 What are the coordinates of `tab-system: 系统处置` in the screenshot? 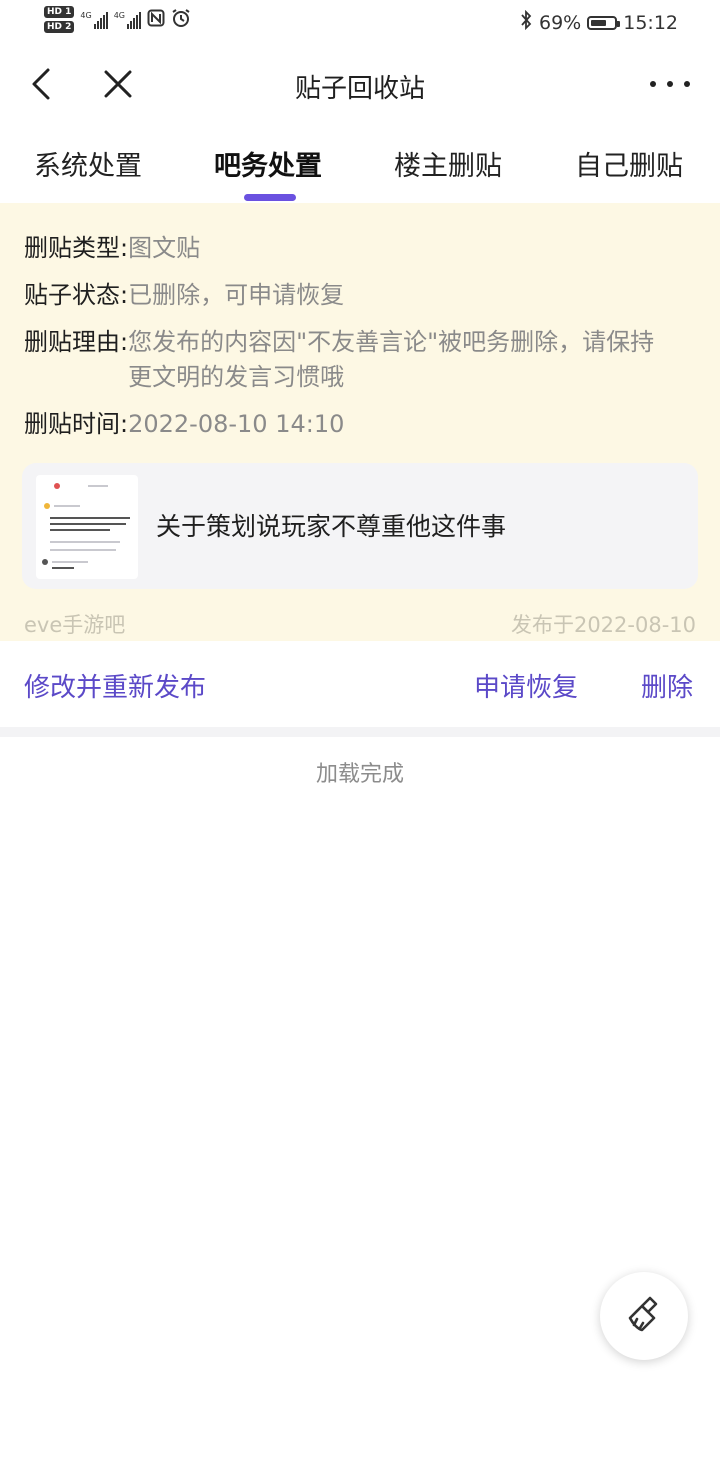 It's located at (88, 163).